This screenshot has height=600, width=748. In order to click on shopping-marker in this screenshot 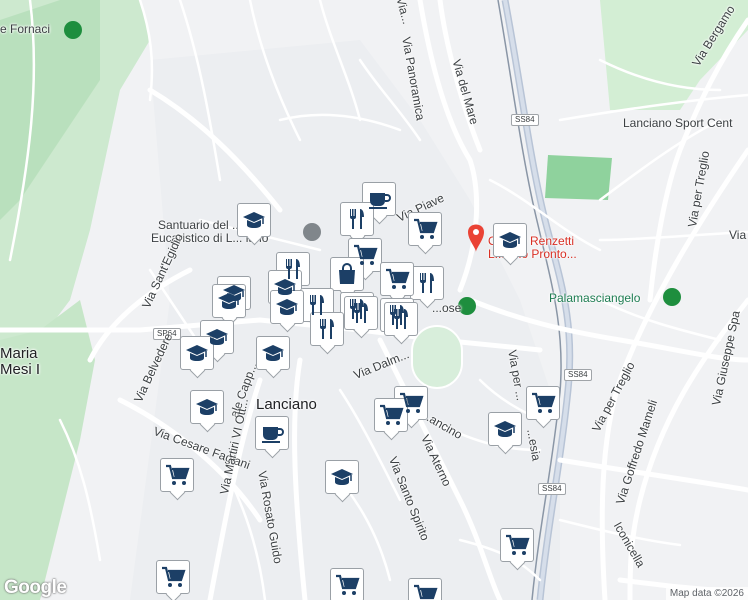, I will do `click(347, 274)`.